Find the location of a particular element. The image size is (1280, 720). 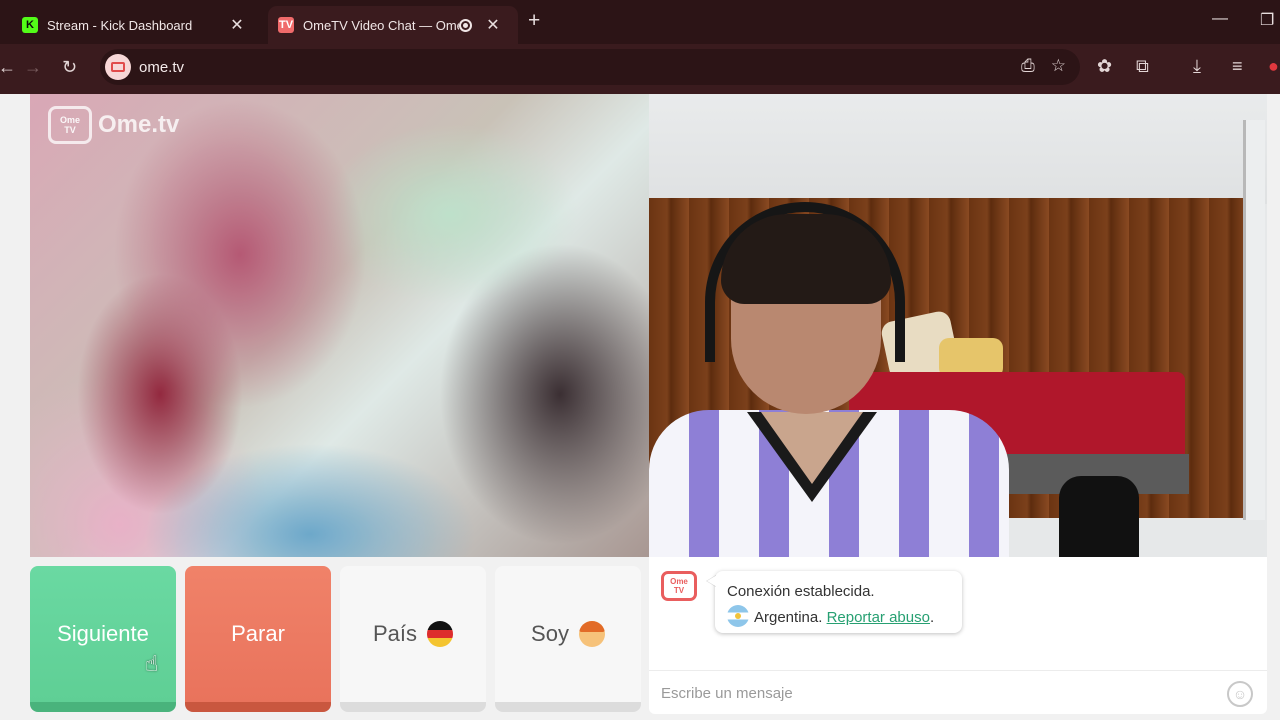

toolbar: ← → ↻ ome.tv ⎙ ☆ ✿ ⧉ ⤓ ≡ ● is located at coordinates (640, 68).